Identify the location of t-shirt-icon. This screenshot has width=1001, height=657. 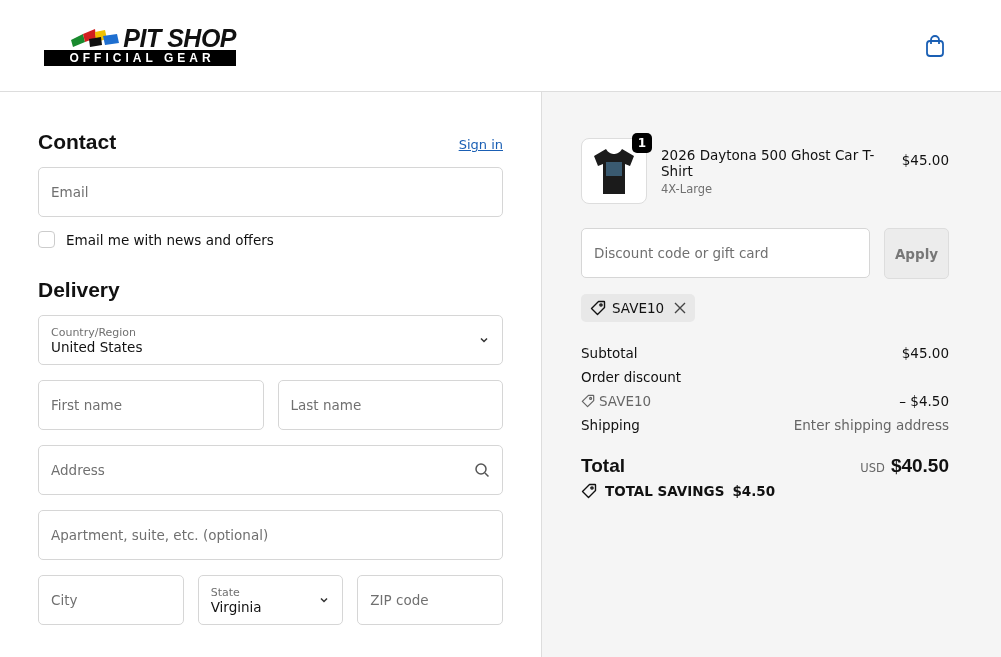
(614, 171).